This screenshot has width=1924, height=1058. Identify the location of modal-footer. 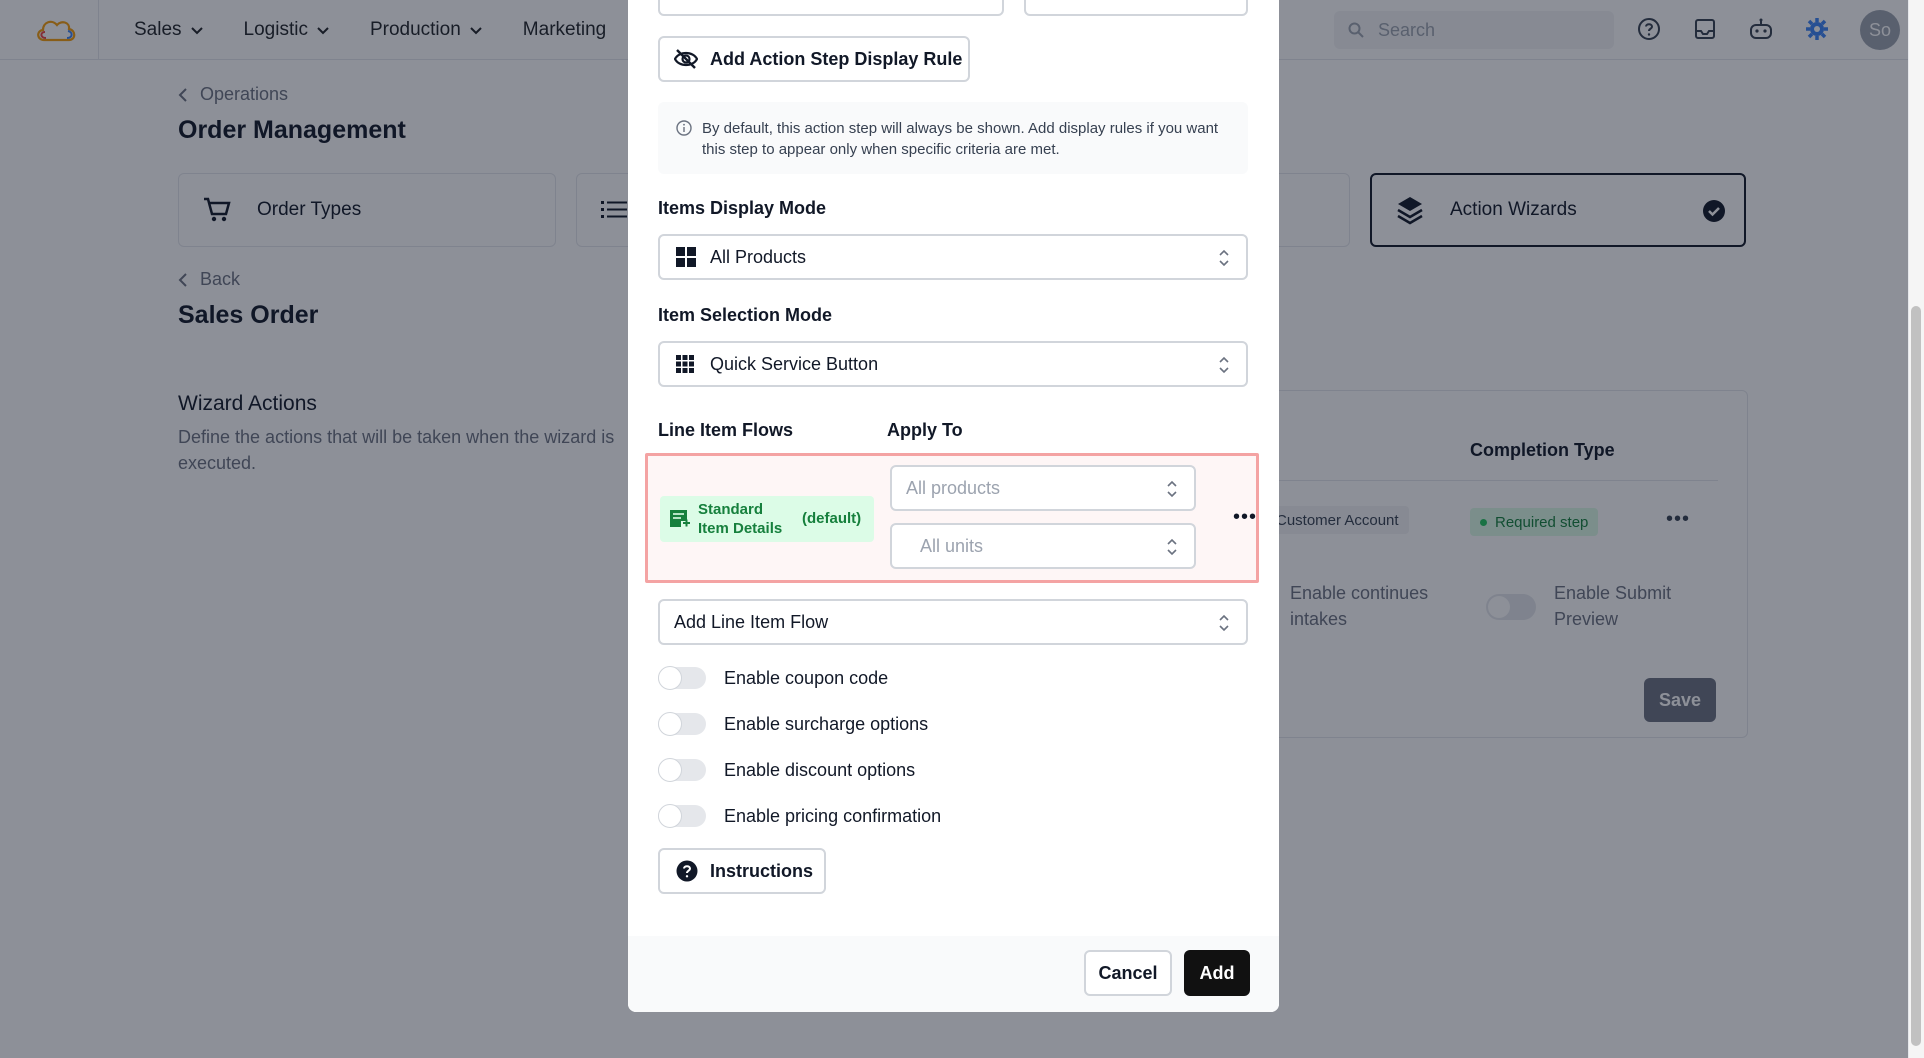
(953, 974).